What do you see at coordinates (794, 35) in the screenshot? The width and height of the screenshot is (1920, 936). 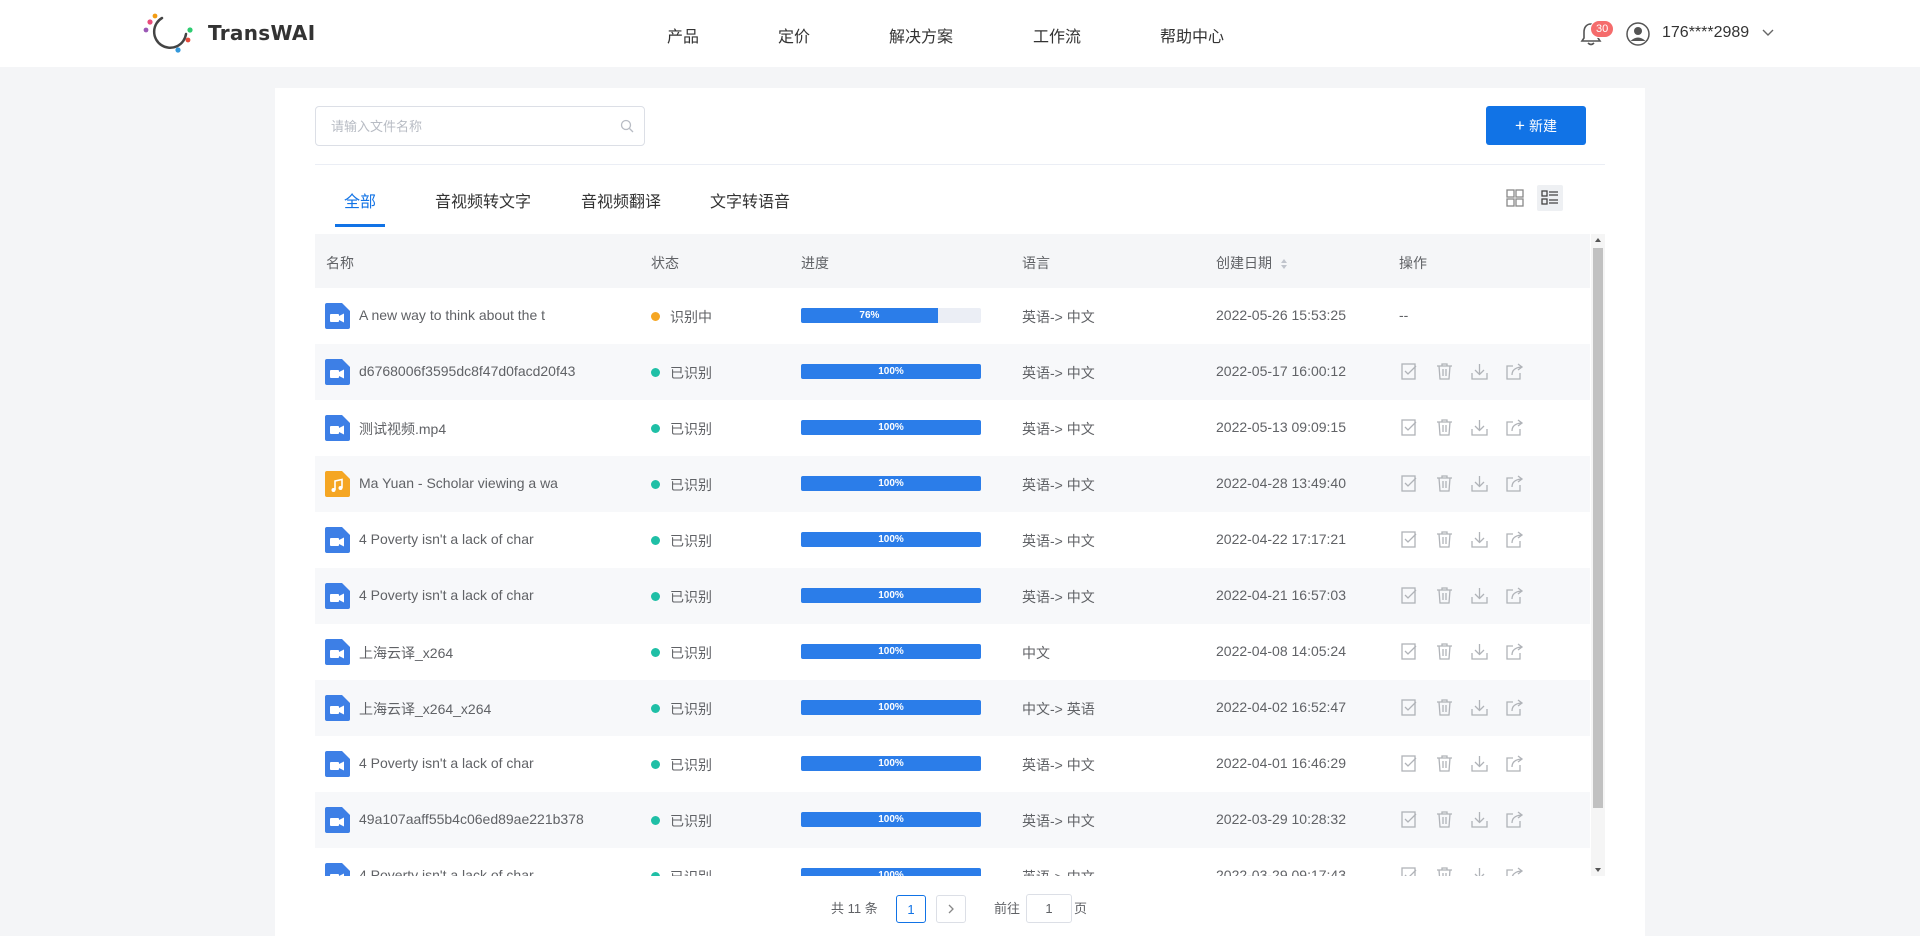 I see `nav-item-pricing: 定价` at bounding box center [794, 35].